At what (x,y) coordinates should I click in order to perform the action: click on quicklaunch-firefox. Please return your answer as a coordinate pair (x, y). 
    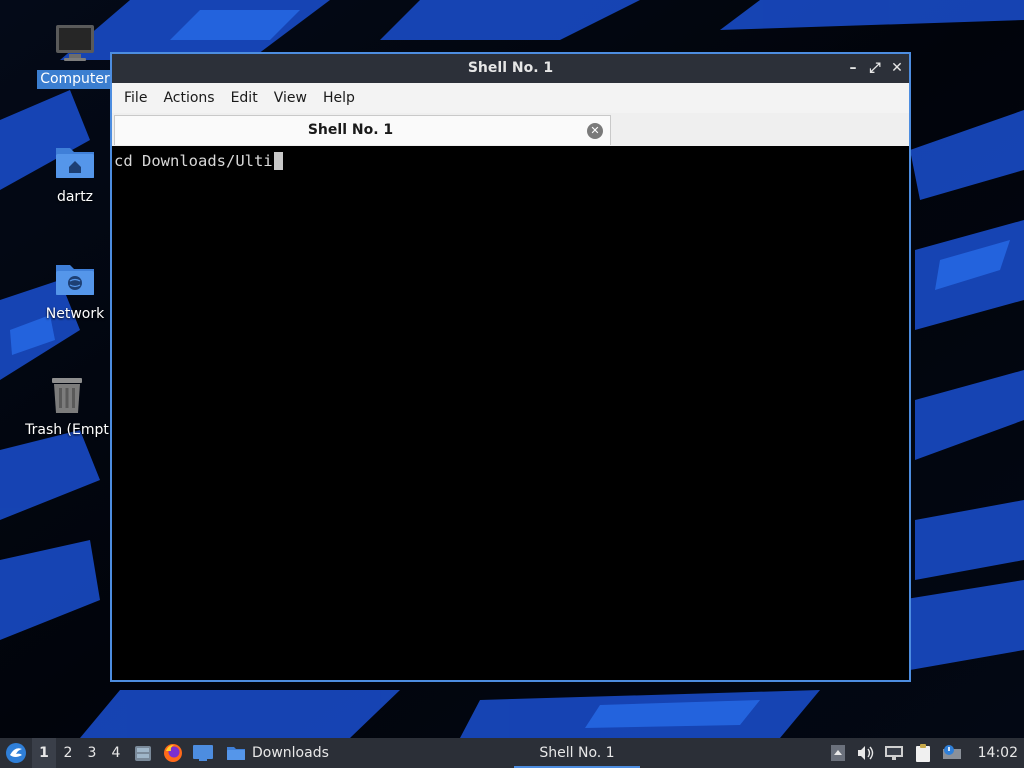
    Looking at the image, I should click on (173, 753).